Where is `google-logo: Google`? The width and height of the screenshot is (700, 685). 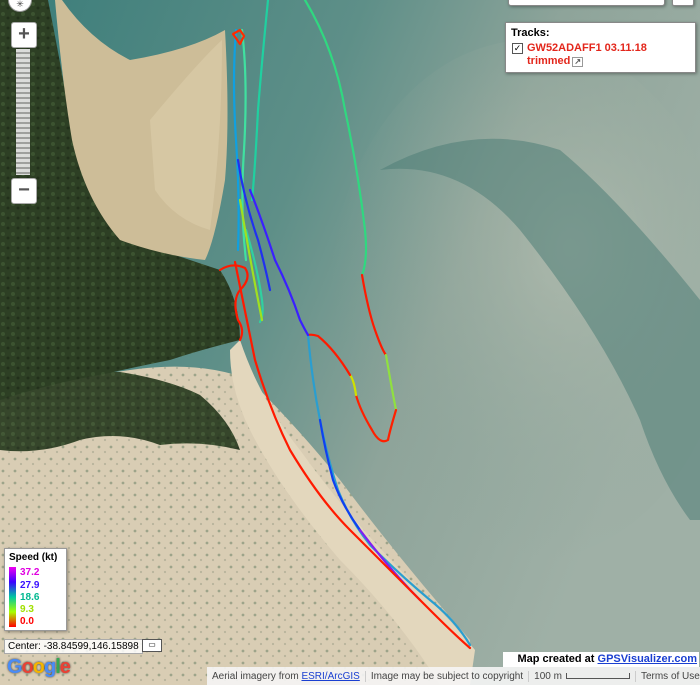 google-logo: Google is located at coordinates (39, 667).